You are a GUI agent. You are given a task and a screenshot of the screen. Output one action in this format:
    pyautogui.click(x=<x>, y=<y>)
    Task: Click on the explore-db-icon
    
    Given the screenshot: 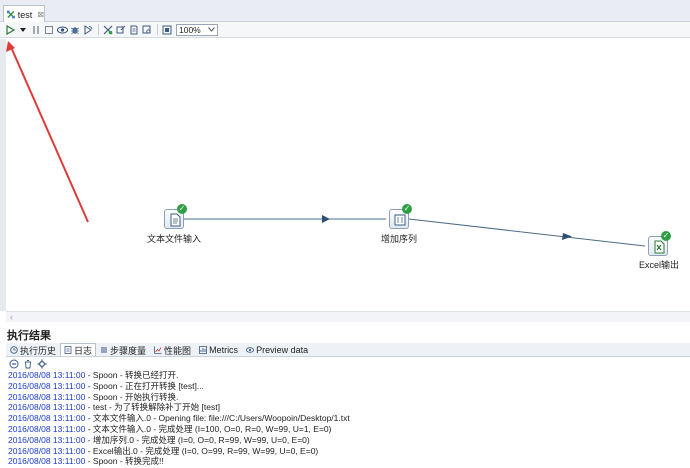 What is the action you would take?
    pyautogui.click(x=147, y=30)
    